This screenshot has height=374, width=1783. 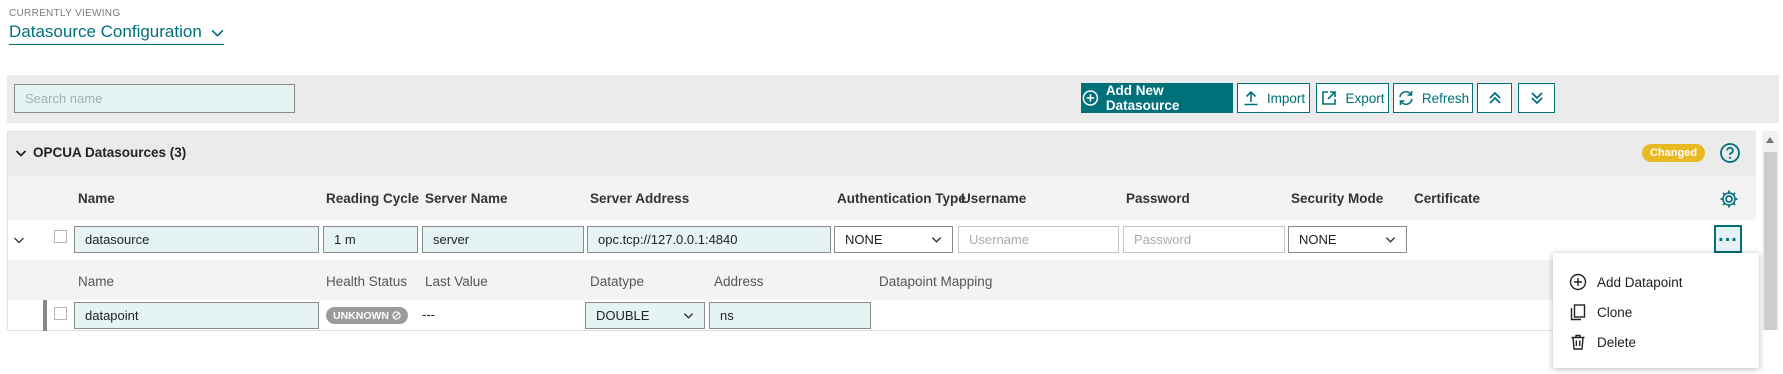 I want to click on add-new-datasource-button: Add New Datasource, so click(x=1157, y=98).